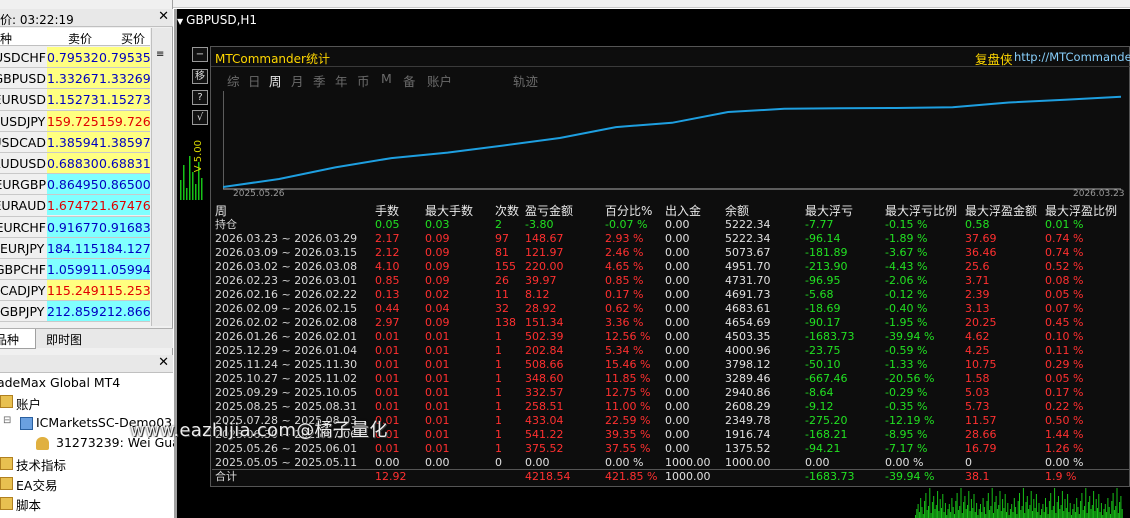 Image resolution: width=1130 pixels, height=518 pixels. I want to click on stats-tab: M, so click(386, 78).